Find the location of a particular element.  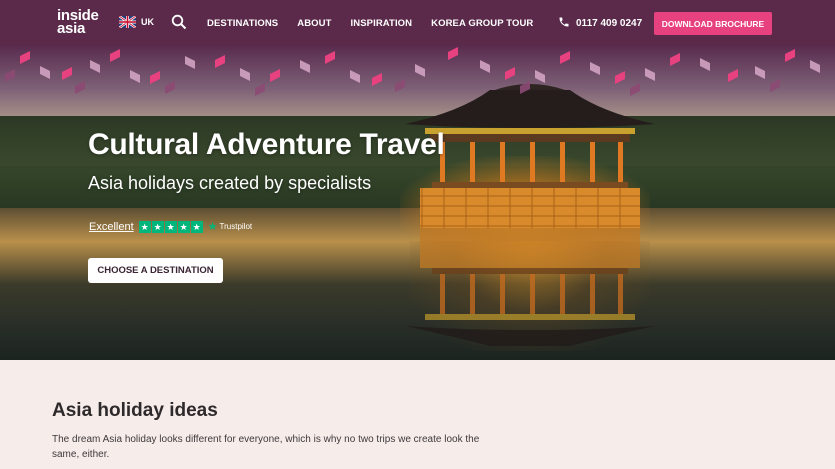

phone-number: 0117 409 0247 is located at coordinates (609, 23).